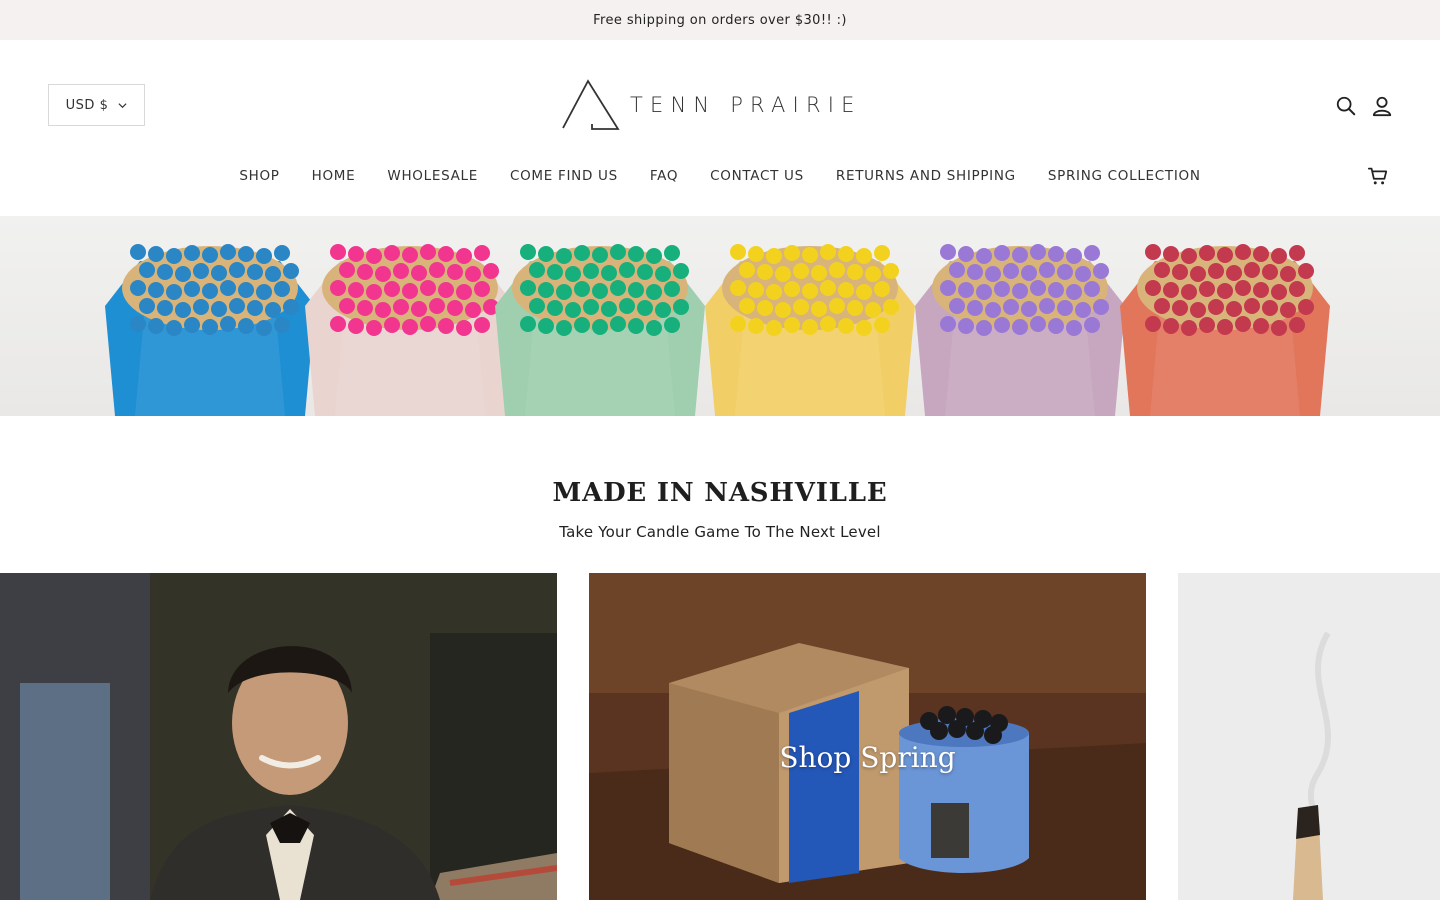 The image size is (1440, 900). I want to click on nav-item-come-find-us: COME FIND US, so click(564, 176).